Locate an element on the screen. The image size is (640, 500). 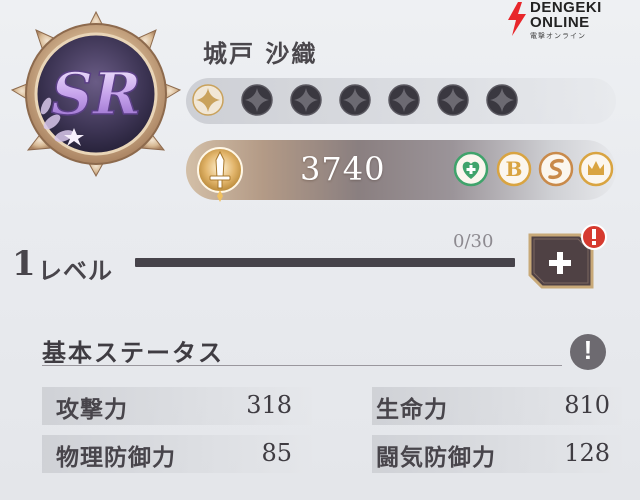
dengeki-online-watermark: DENGEKI ONLINE 電撃オンライン is located at coordinates (571, 20).